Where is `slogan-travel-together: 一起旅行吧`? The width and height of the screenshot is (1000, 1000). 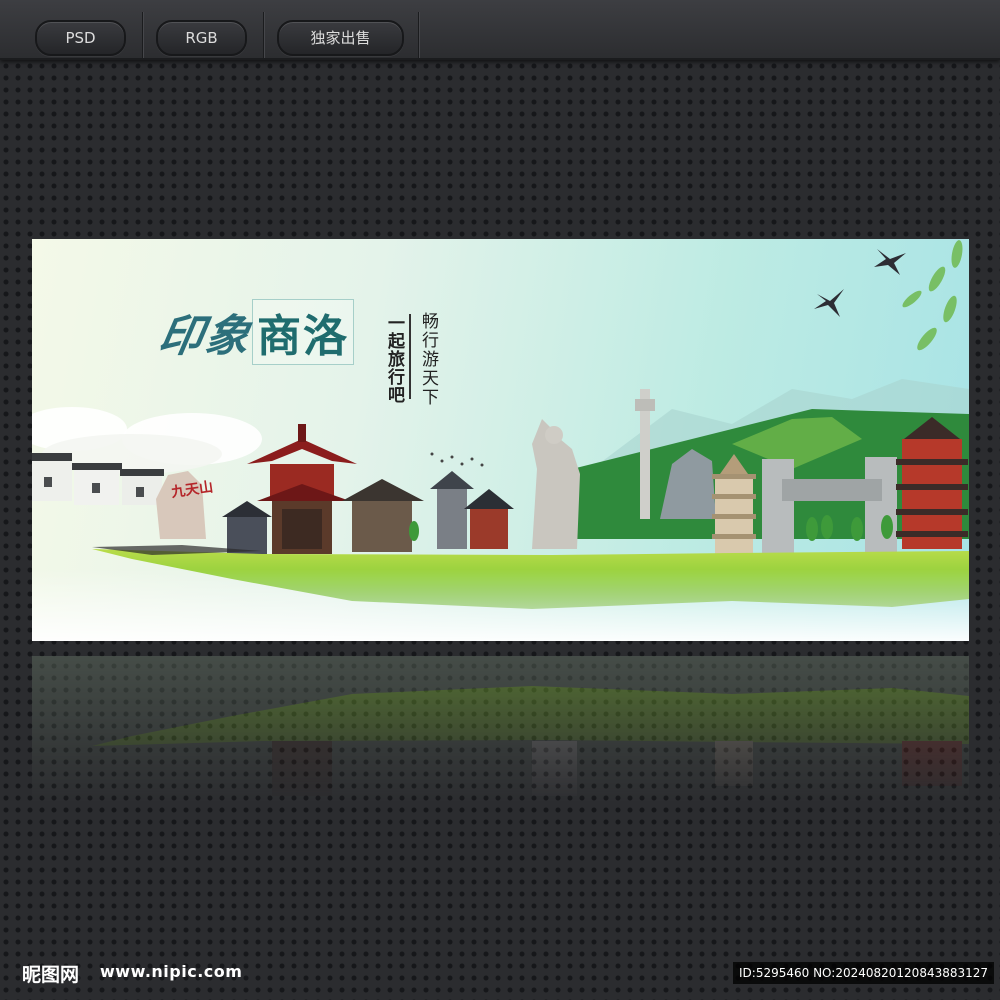
slogan-travel-together: 一起旅行吧 is located at coordinates (394, 359).